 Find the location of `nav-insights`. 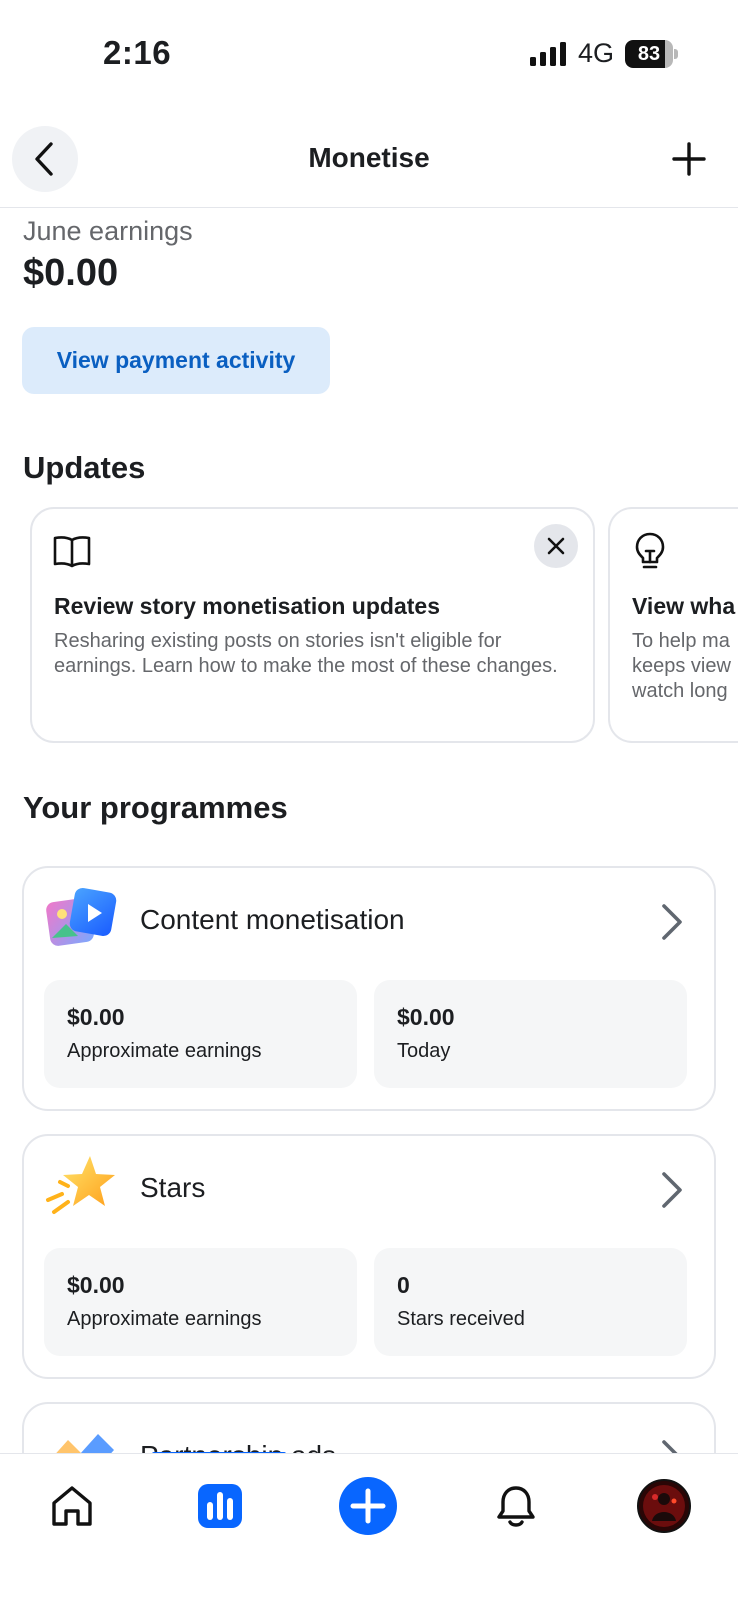

nav-insights is located at coordinates (220, 1506).